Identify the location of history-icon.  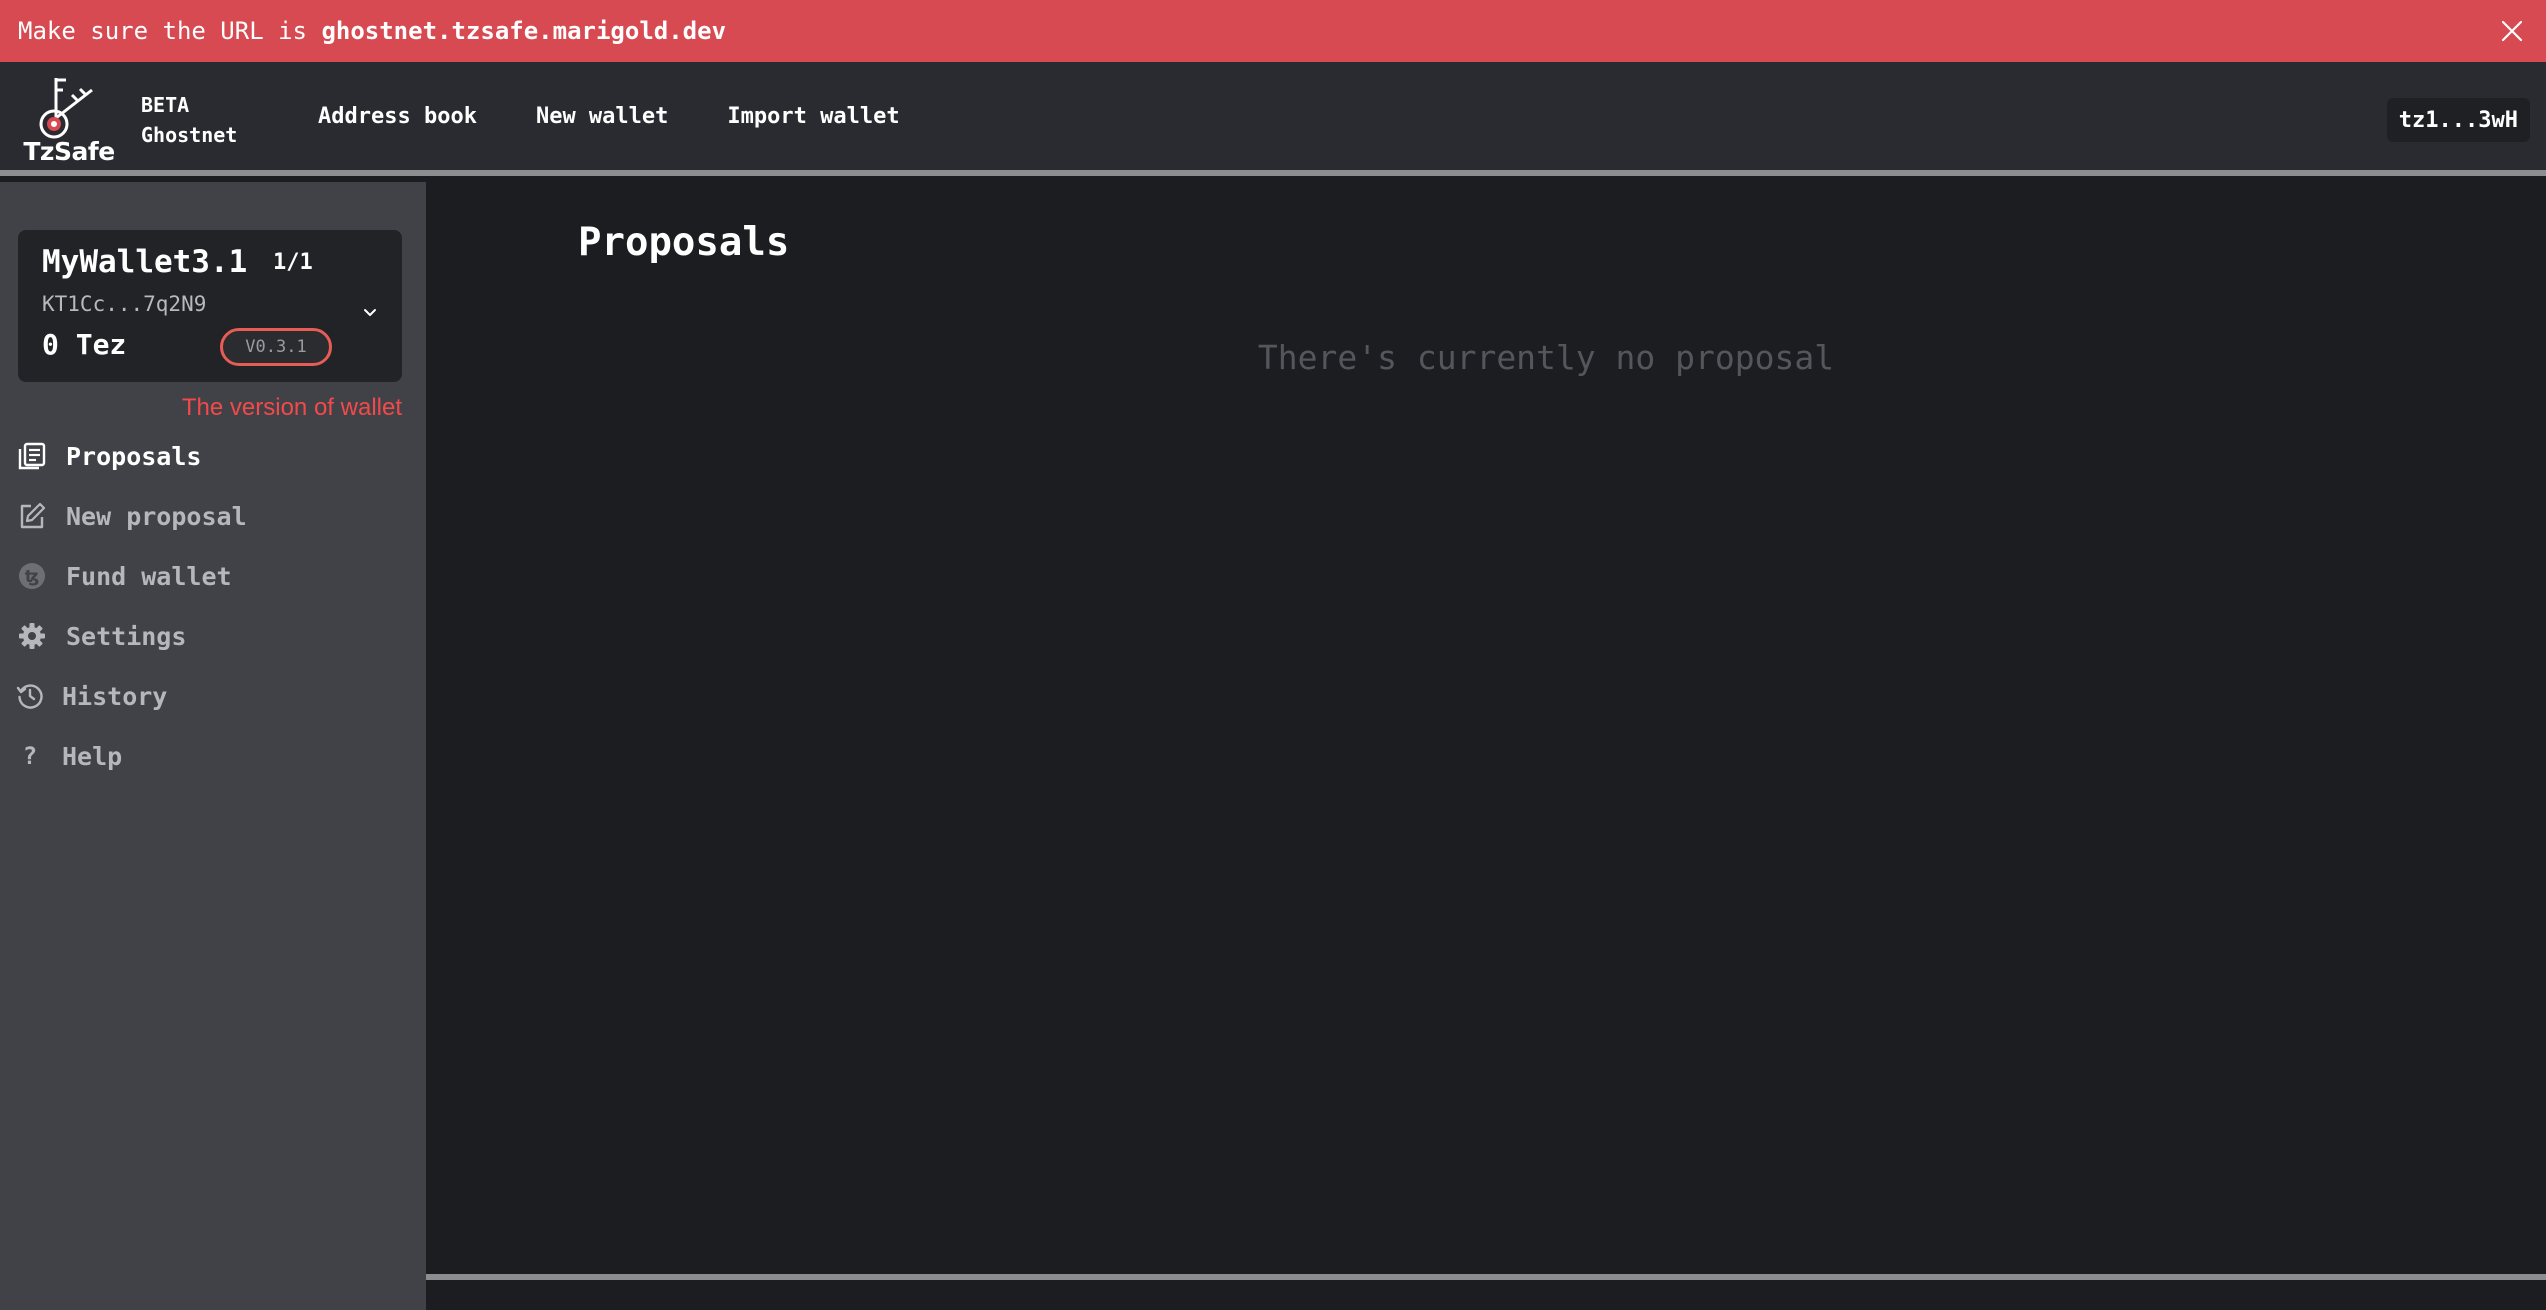
(30, 696).